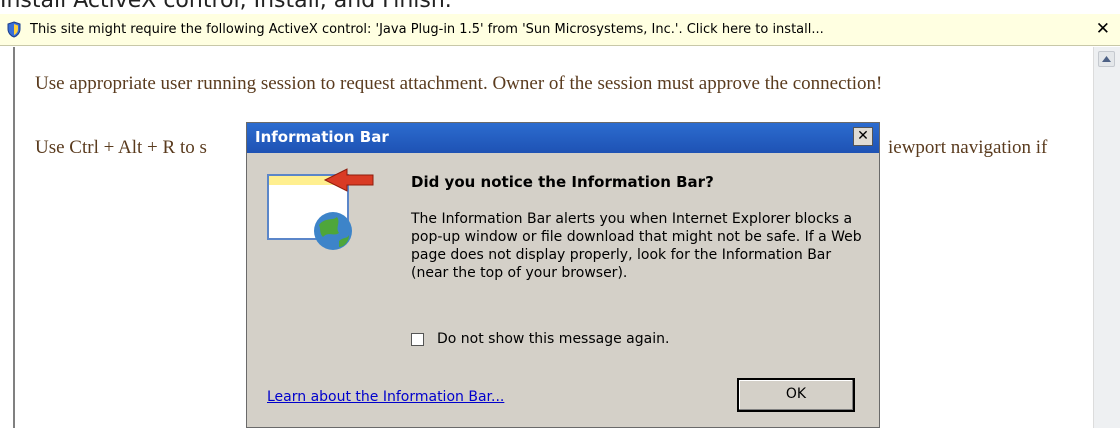 This screenshot has width=1120, height=428. Describe the element at coordinates (562, 182) in the screenshot. I see `dialog-heading: Did you notice the Information Bar?` at that location.